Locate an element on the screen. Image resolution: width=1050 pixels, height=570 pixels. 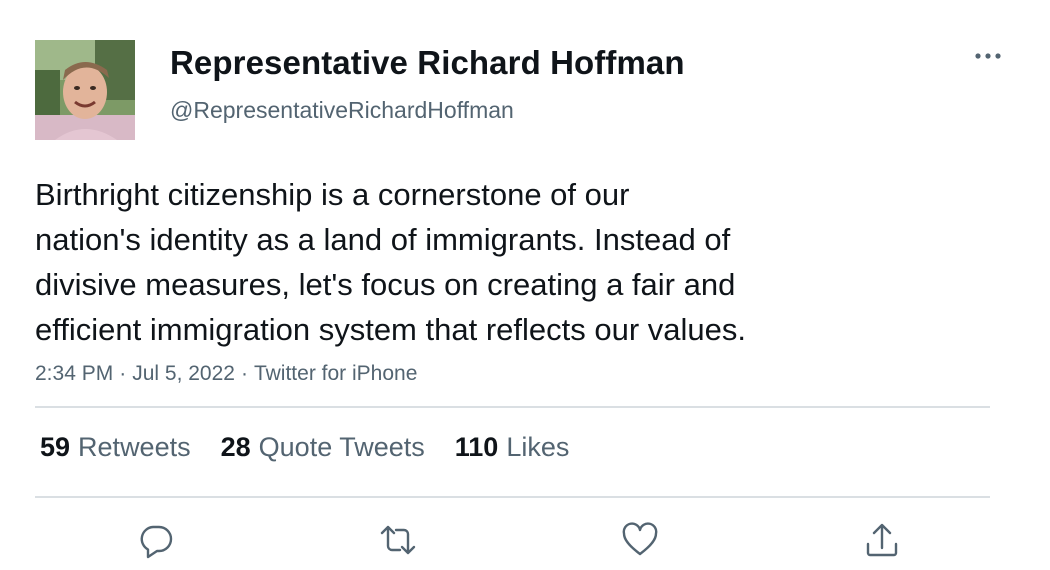
quote-tweets-stat: 28 Quote Tweets is located at coordinates (323, 447).